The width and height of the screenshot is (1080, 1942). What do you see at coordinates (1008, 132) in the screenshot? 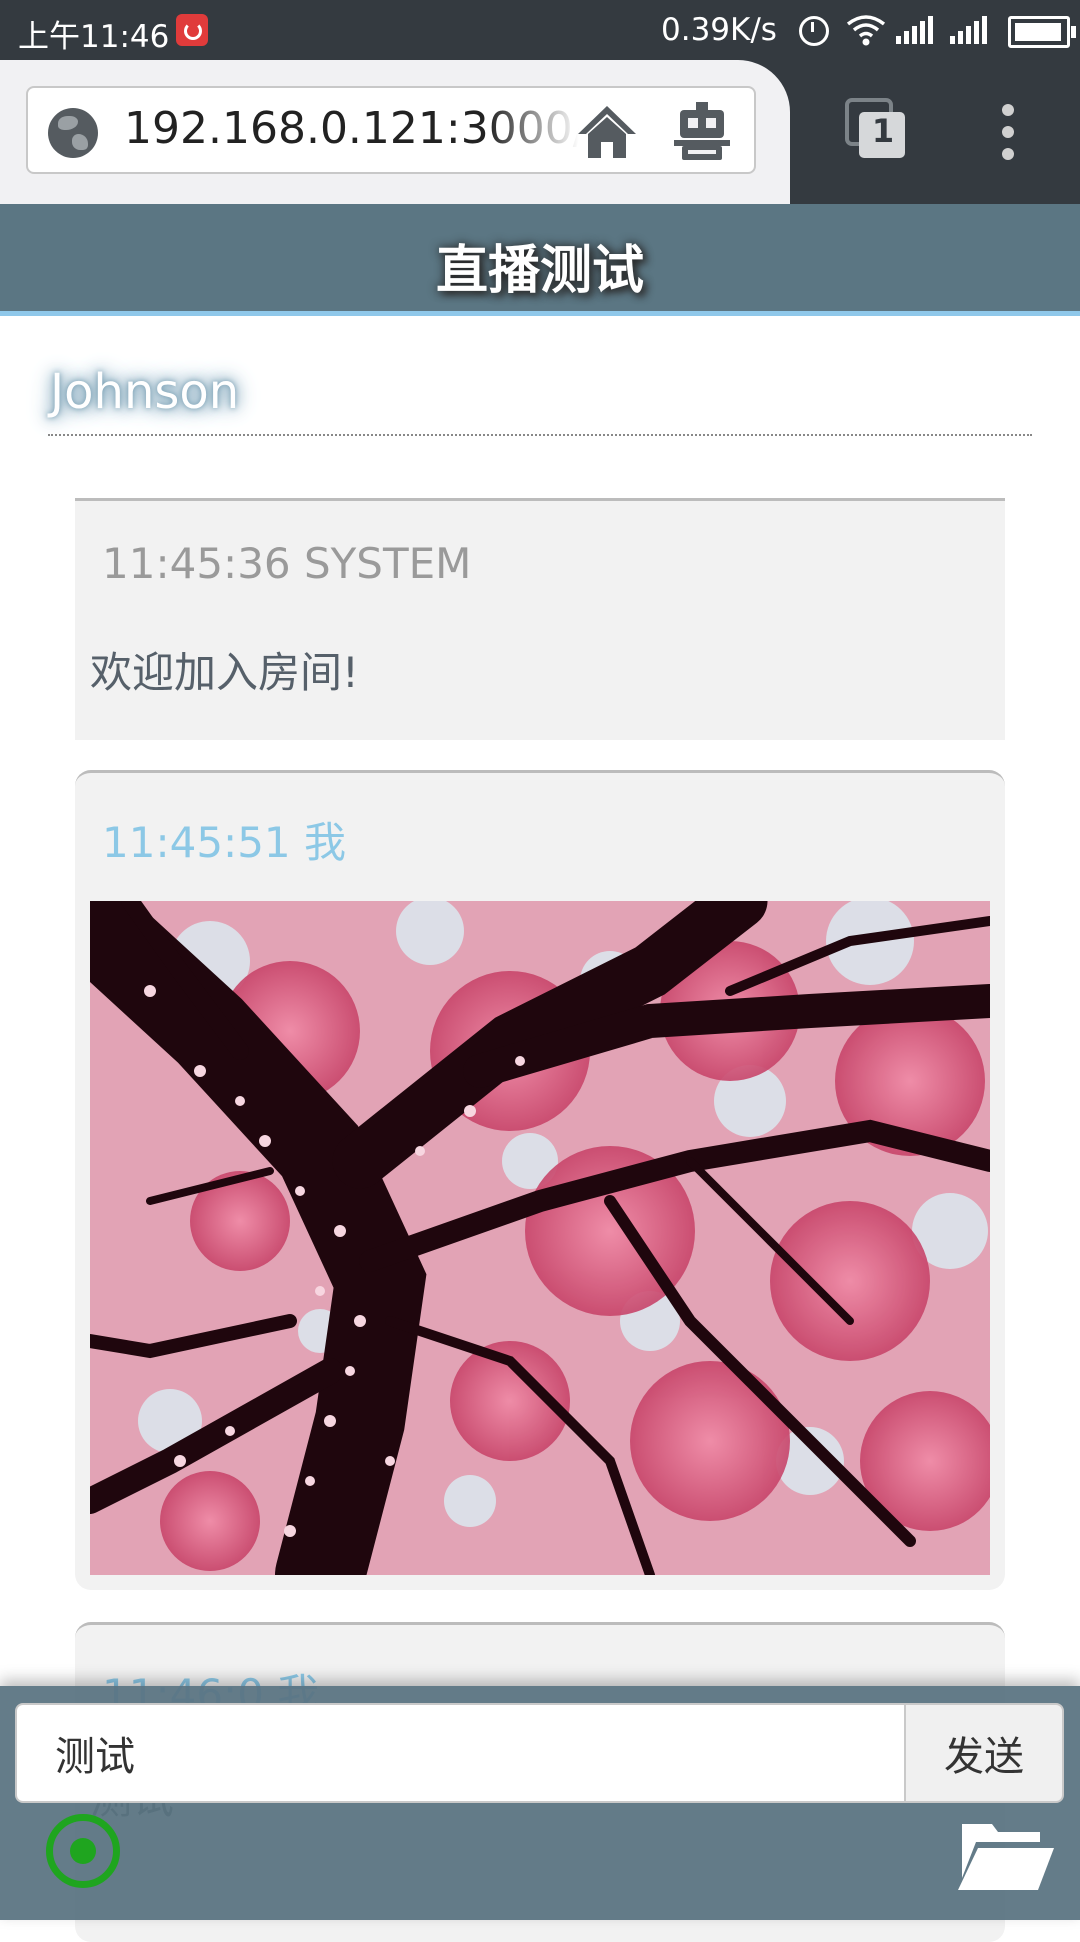
I see `menu-icon` at bounding box center [1008, 132].